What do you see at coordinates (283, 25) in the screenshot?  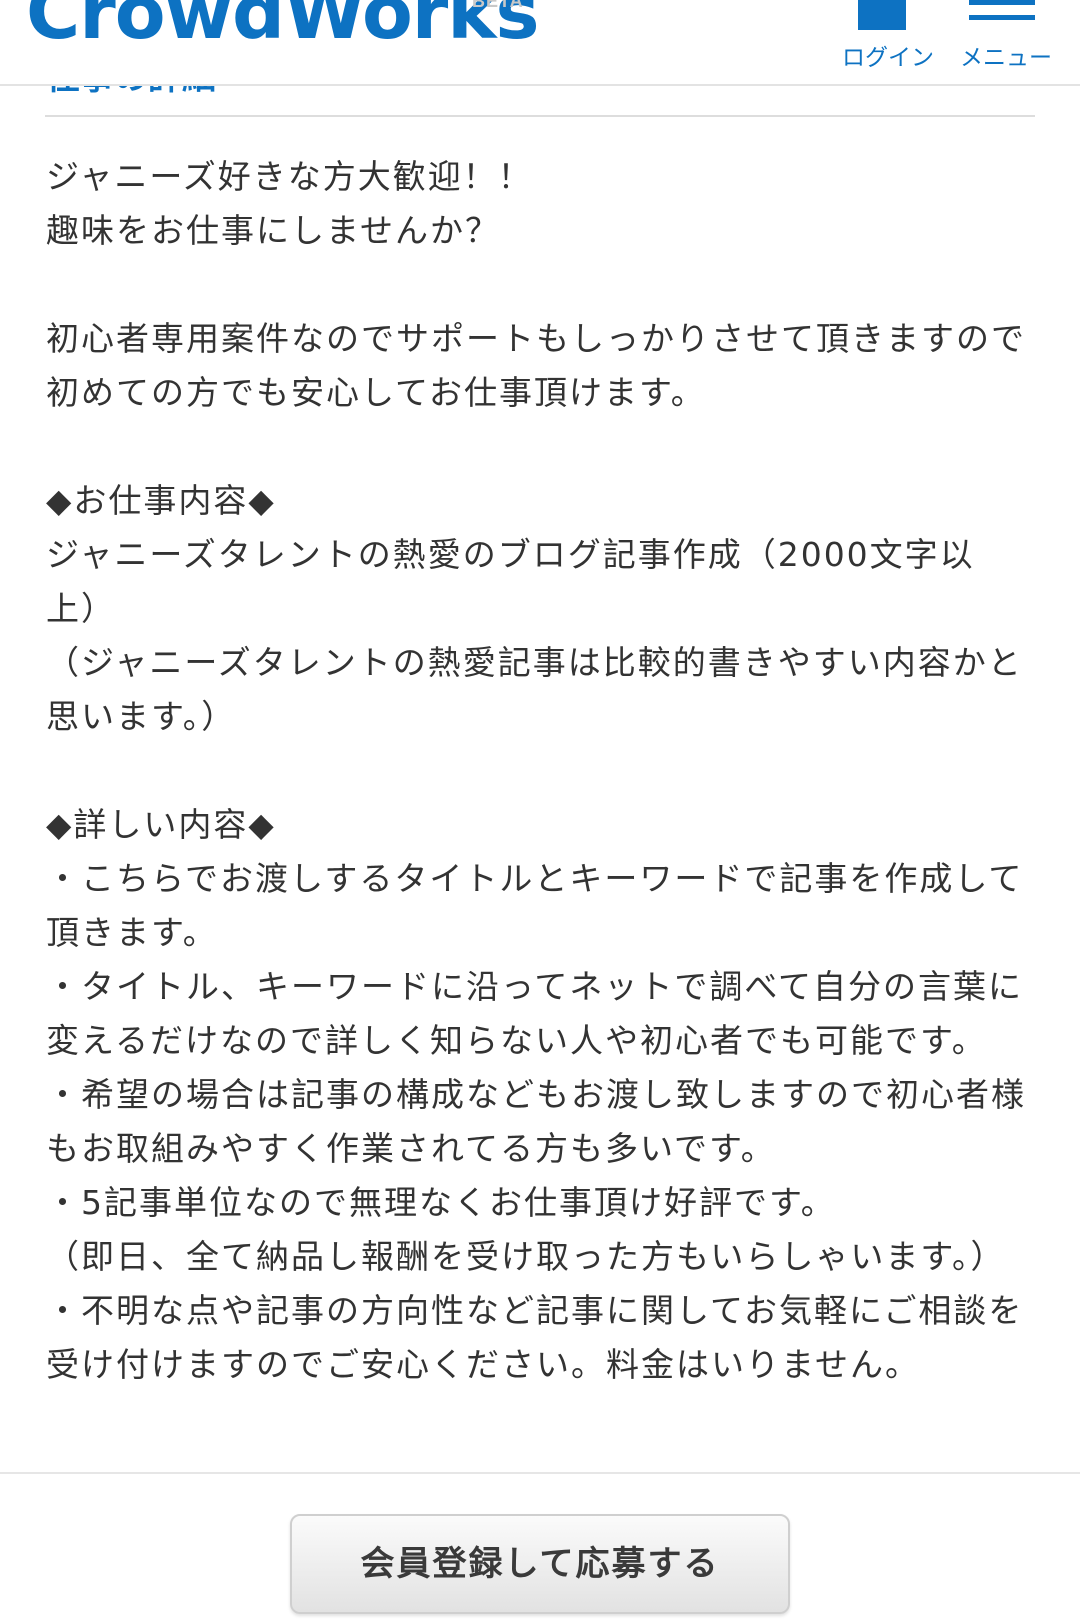 I see `crowdworks-logo: CrowdWorks` at bounding box center [283, 25].